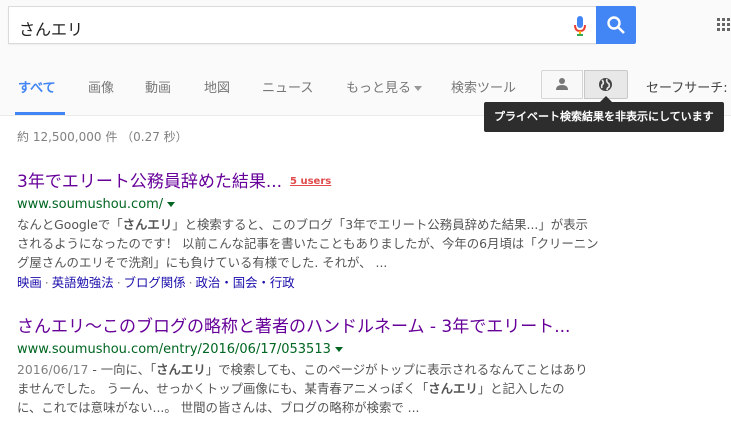  What do you see at coordinates (245, 282) in the screenshot?
I see `sitelink: 政治・国会・行政` at bounding box center [245, 282].